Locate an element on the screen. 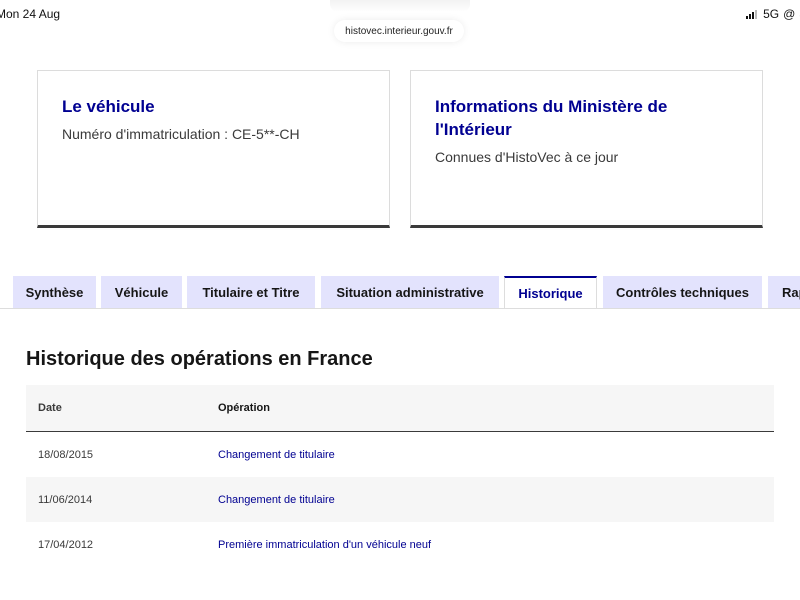  status-time: Mon 24 Aug is located at coordinates (30, 14).